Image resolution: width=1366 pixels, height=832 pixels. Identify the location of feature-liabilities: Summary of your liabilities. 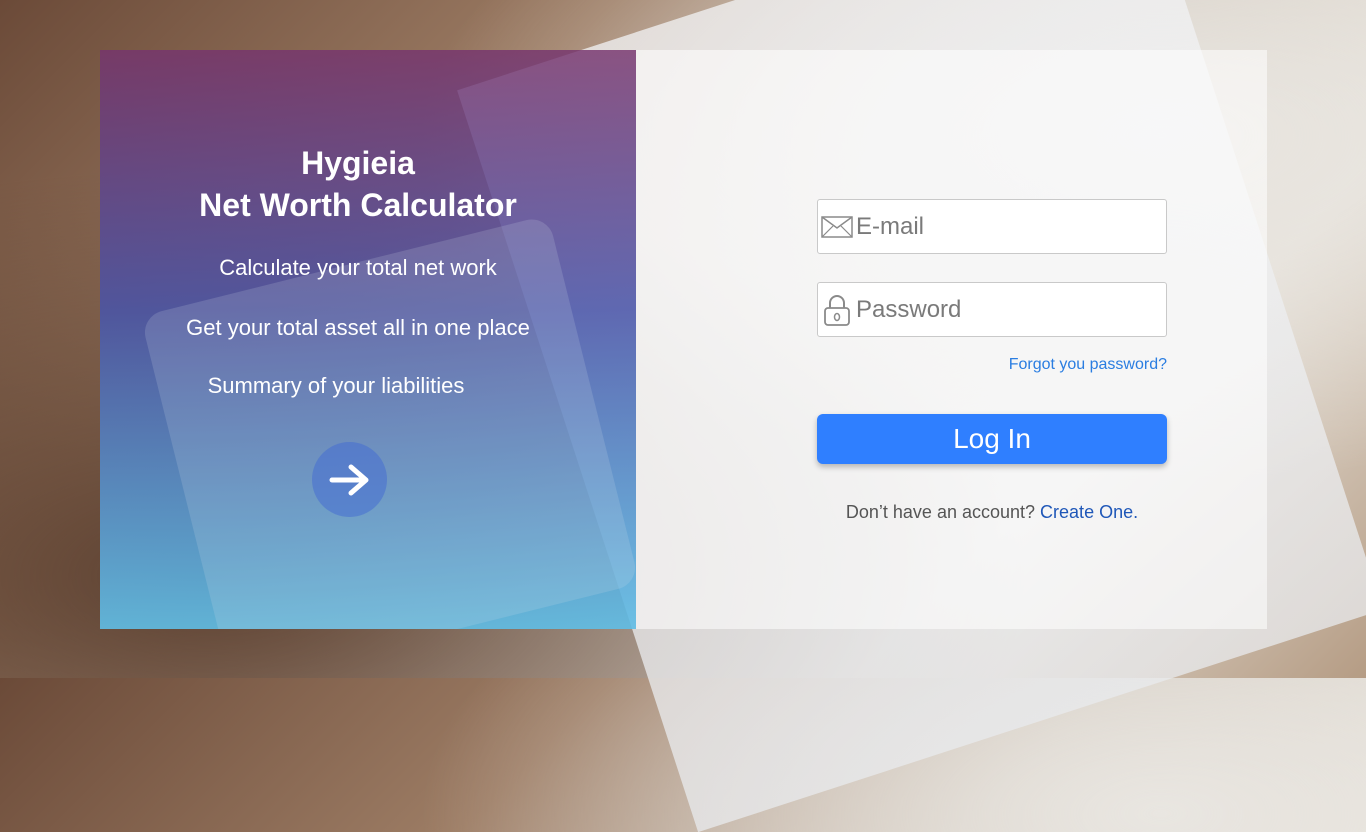
(336, 385).